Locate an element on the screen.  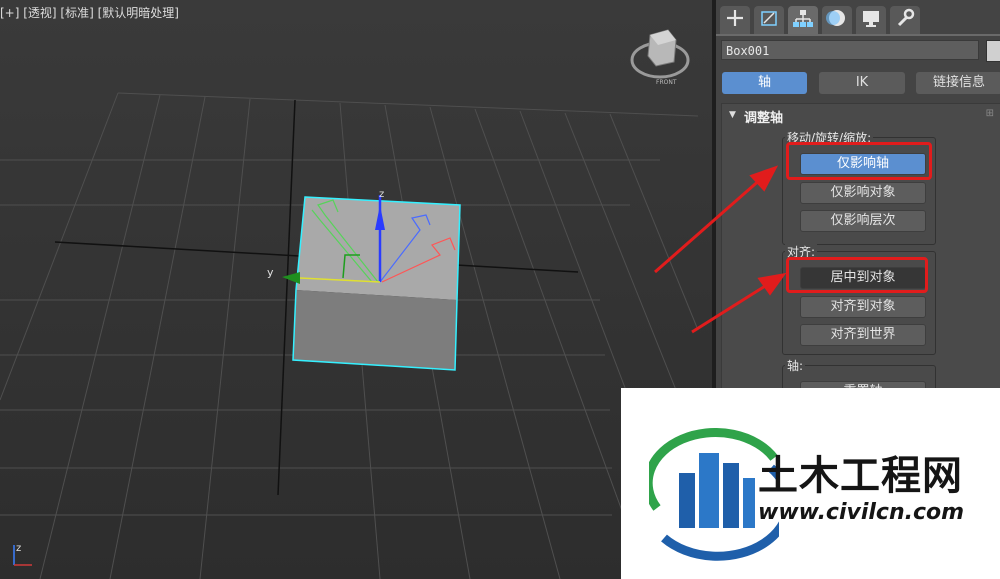
affect-object-only-button: 仅影响对象 is located at coordinates (863, 193).